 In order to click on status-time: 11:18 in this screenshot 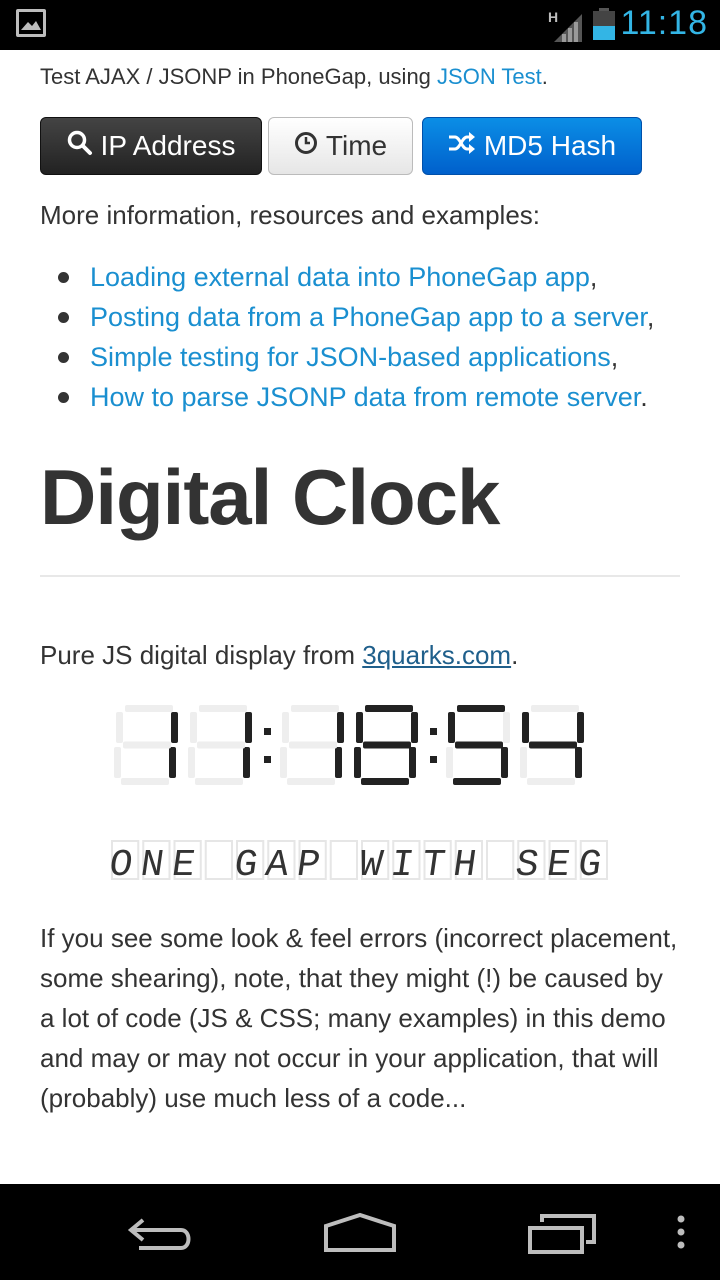, I will do `click(664, 23)`.